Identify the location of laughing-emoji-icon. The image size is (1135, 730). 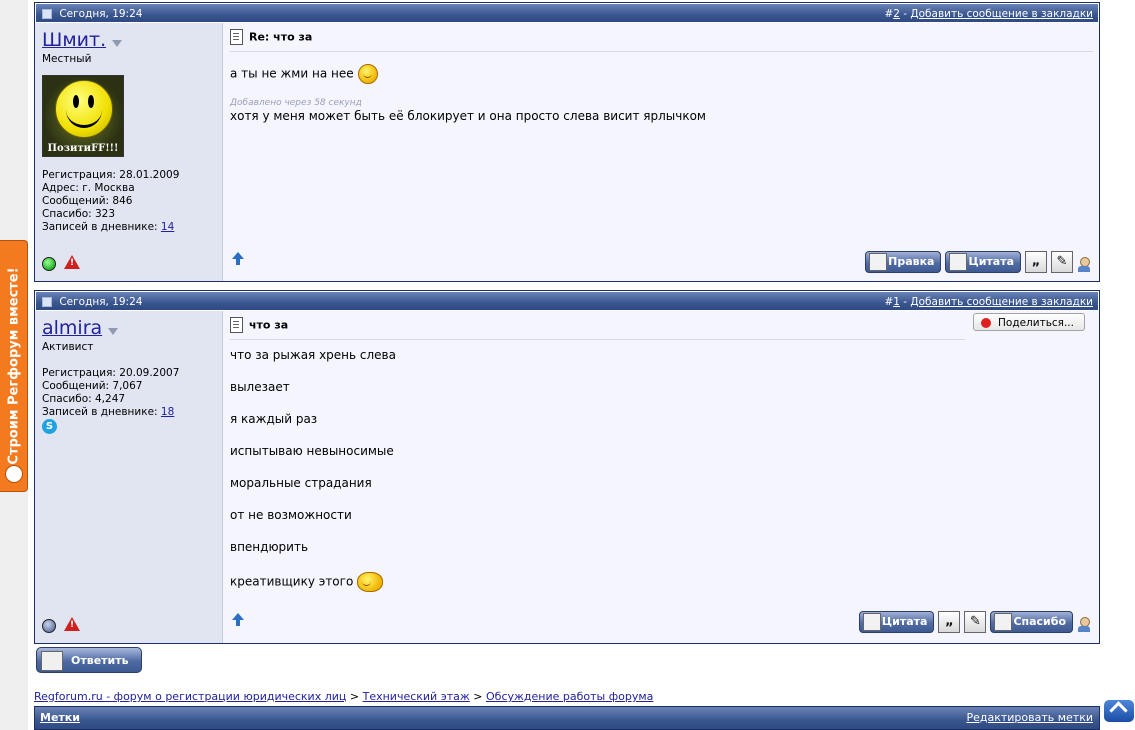
(370, 582).